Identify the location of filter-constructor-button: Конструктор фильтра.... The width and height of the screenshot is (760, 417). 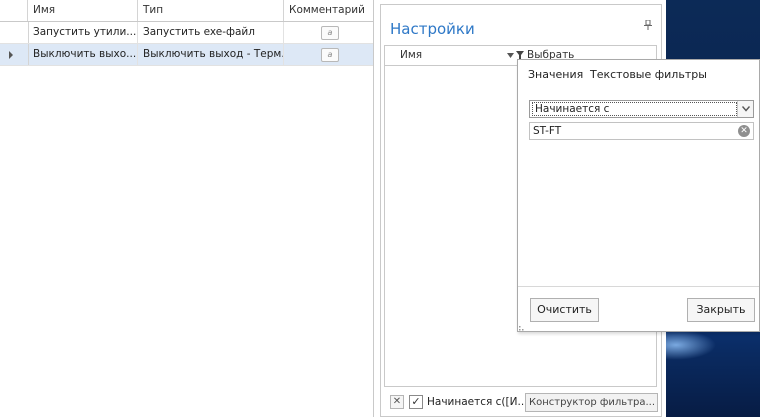
(591, 402).